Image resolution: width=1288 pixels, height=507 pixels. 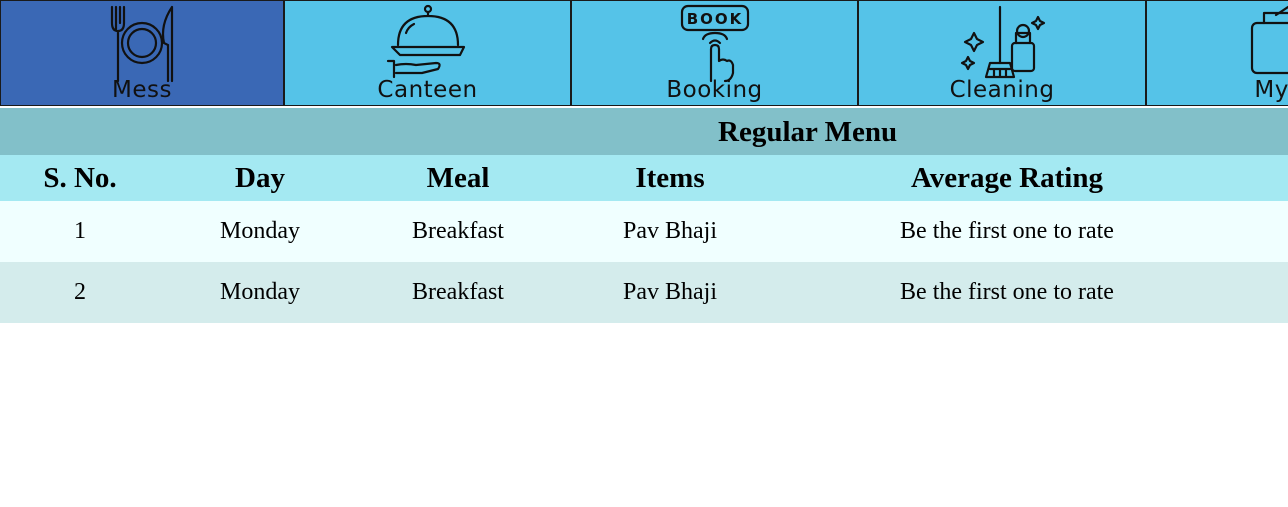 I want to click on tab-canteen: Canteen, so click(x=427, y=53).